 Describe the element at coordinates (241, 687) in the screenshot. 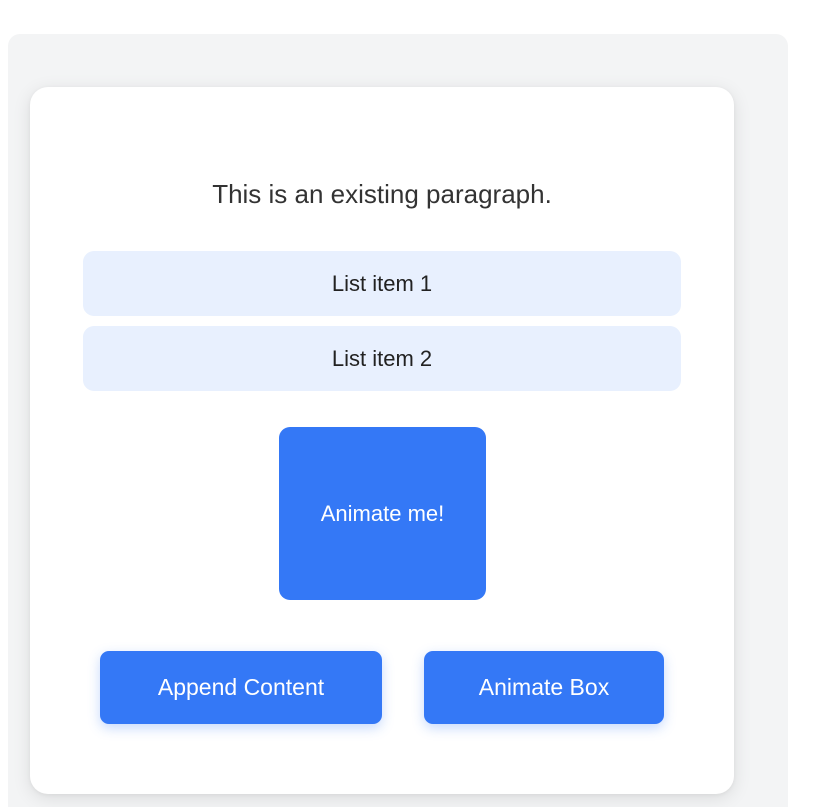

I see `append-content-button: Append Content` at that location.